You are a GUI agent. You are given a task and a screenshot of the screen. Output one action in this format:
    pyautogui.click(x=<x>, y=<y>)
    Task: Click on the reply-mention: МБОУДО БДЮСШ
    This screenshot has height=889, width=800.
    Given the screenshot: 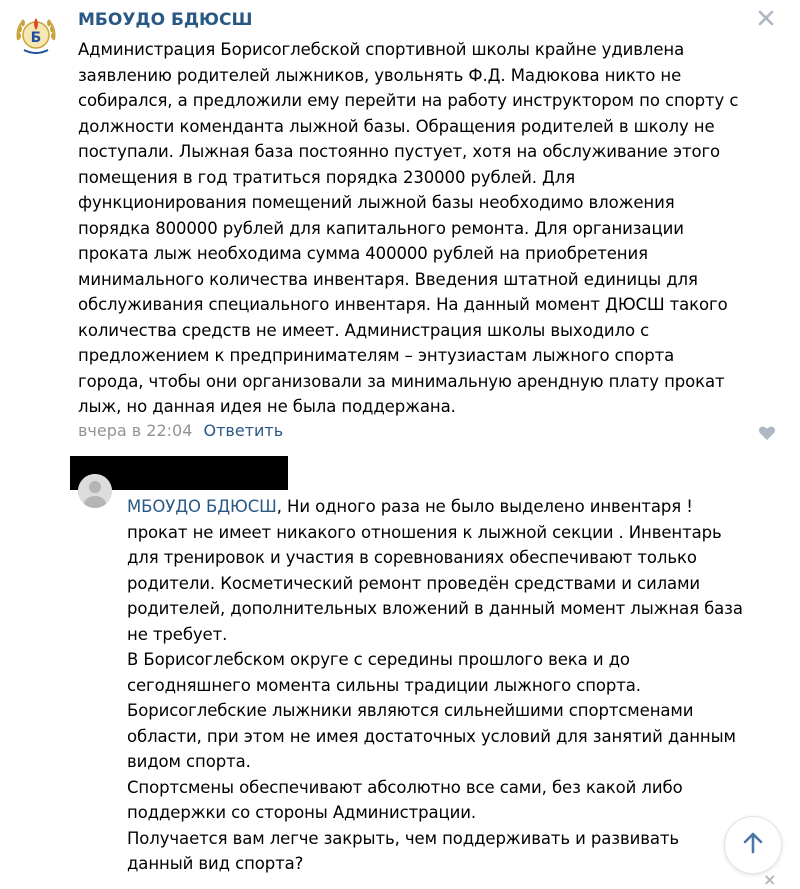 What is the action you would take?
    pyautogui.click(x=202, y=506)
    